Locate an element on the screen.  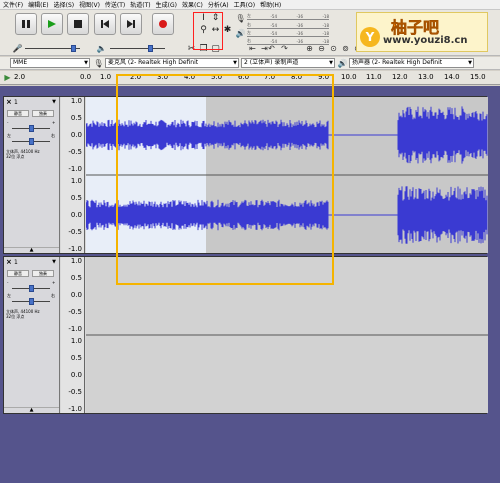
record-icon is located at coordinates (163, 24).